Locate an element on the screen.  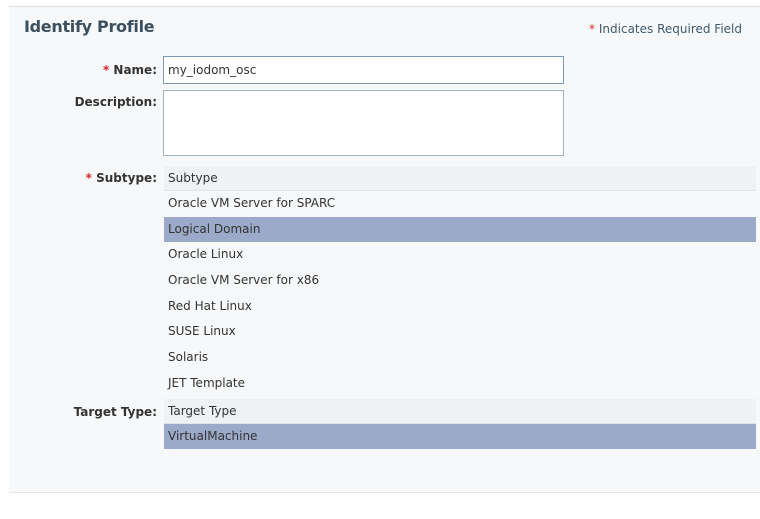
target-type-list-header: Target Type is located at coordinates (460, 411).